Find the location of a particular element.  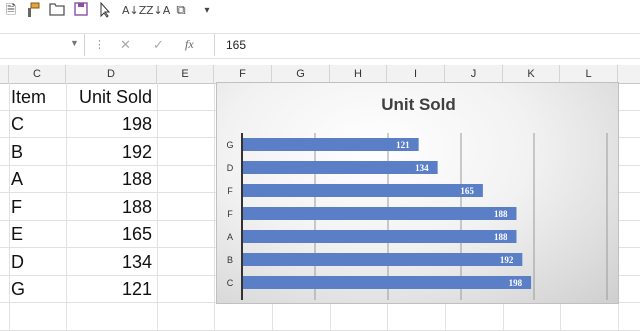

cell-header-unit-sold: Unit Sold is located at coordinates (110, 97).